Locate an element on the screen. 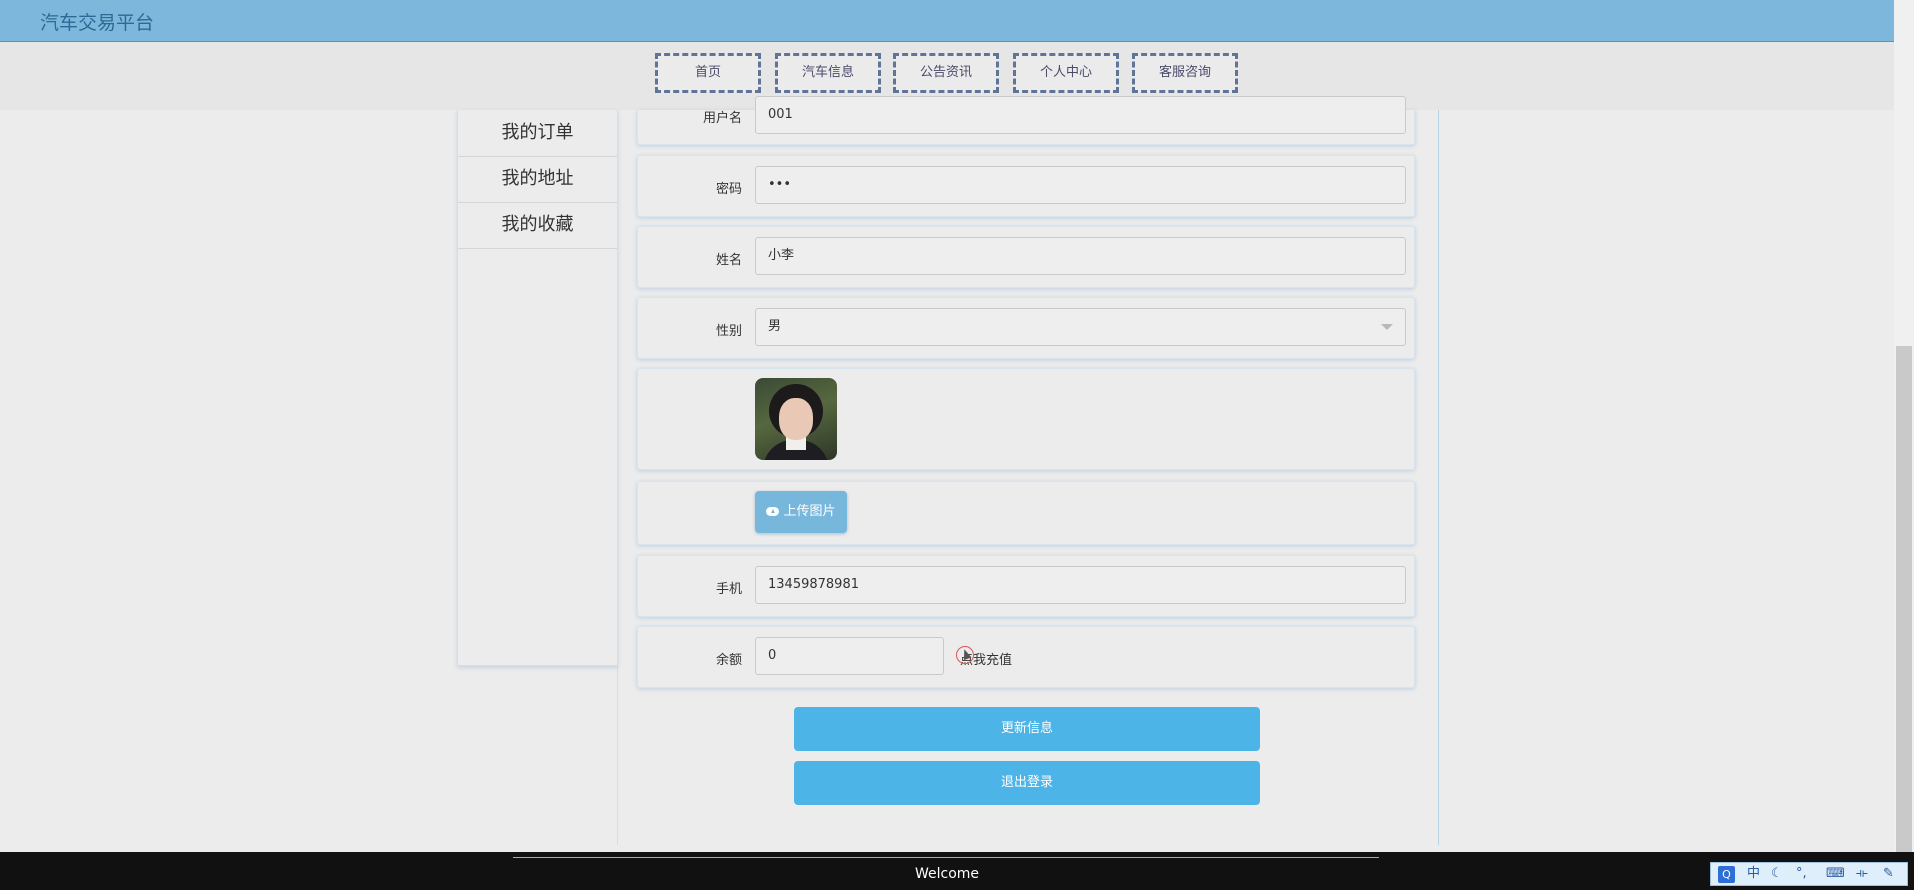  upload-button-label: 上传图片 is located at coordinates (809, 511).